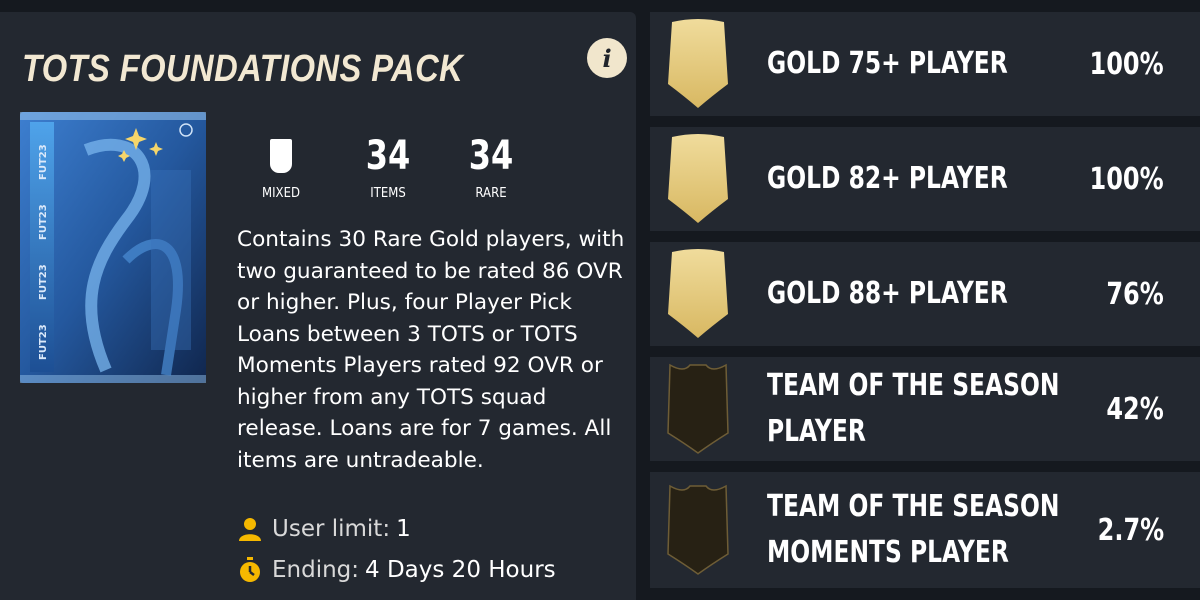  What do you see at coordinates (403, 529) in the screenshot?
I see `user-limit-value: 1` at bounding box center [403, 529].